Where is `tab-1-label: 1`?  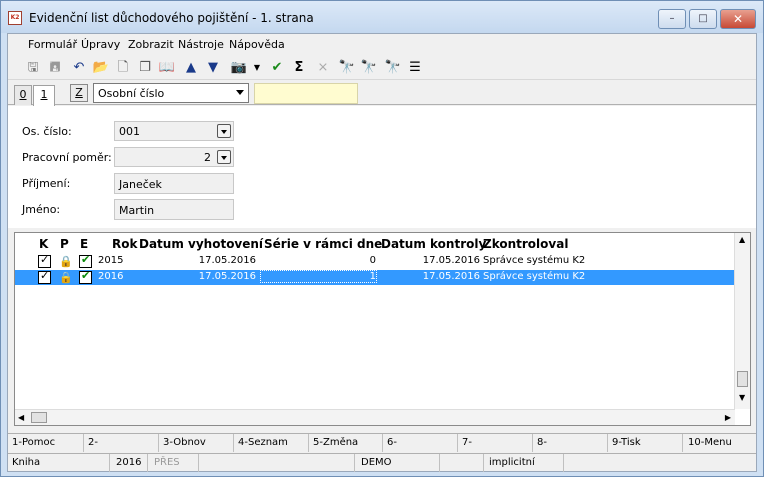 tab-1-label: 1 is located at coordinates (44, 94).